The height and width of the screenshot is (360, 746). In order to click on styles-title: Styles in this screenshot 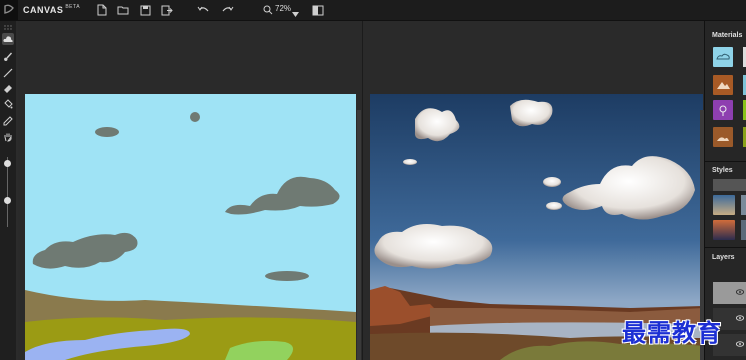, I will do `click(722, 170)`.